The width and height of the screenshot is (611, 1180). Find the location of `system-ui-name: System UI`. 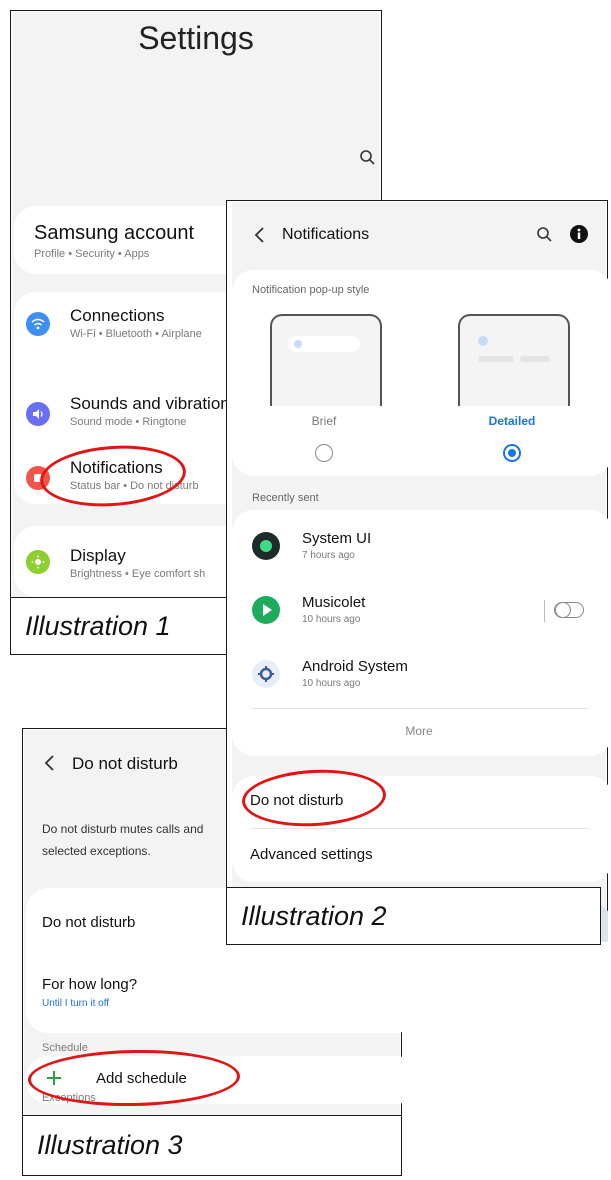

system-ui-name: System UI is located at coordinates (337, 538).